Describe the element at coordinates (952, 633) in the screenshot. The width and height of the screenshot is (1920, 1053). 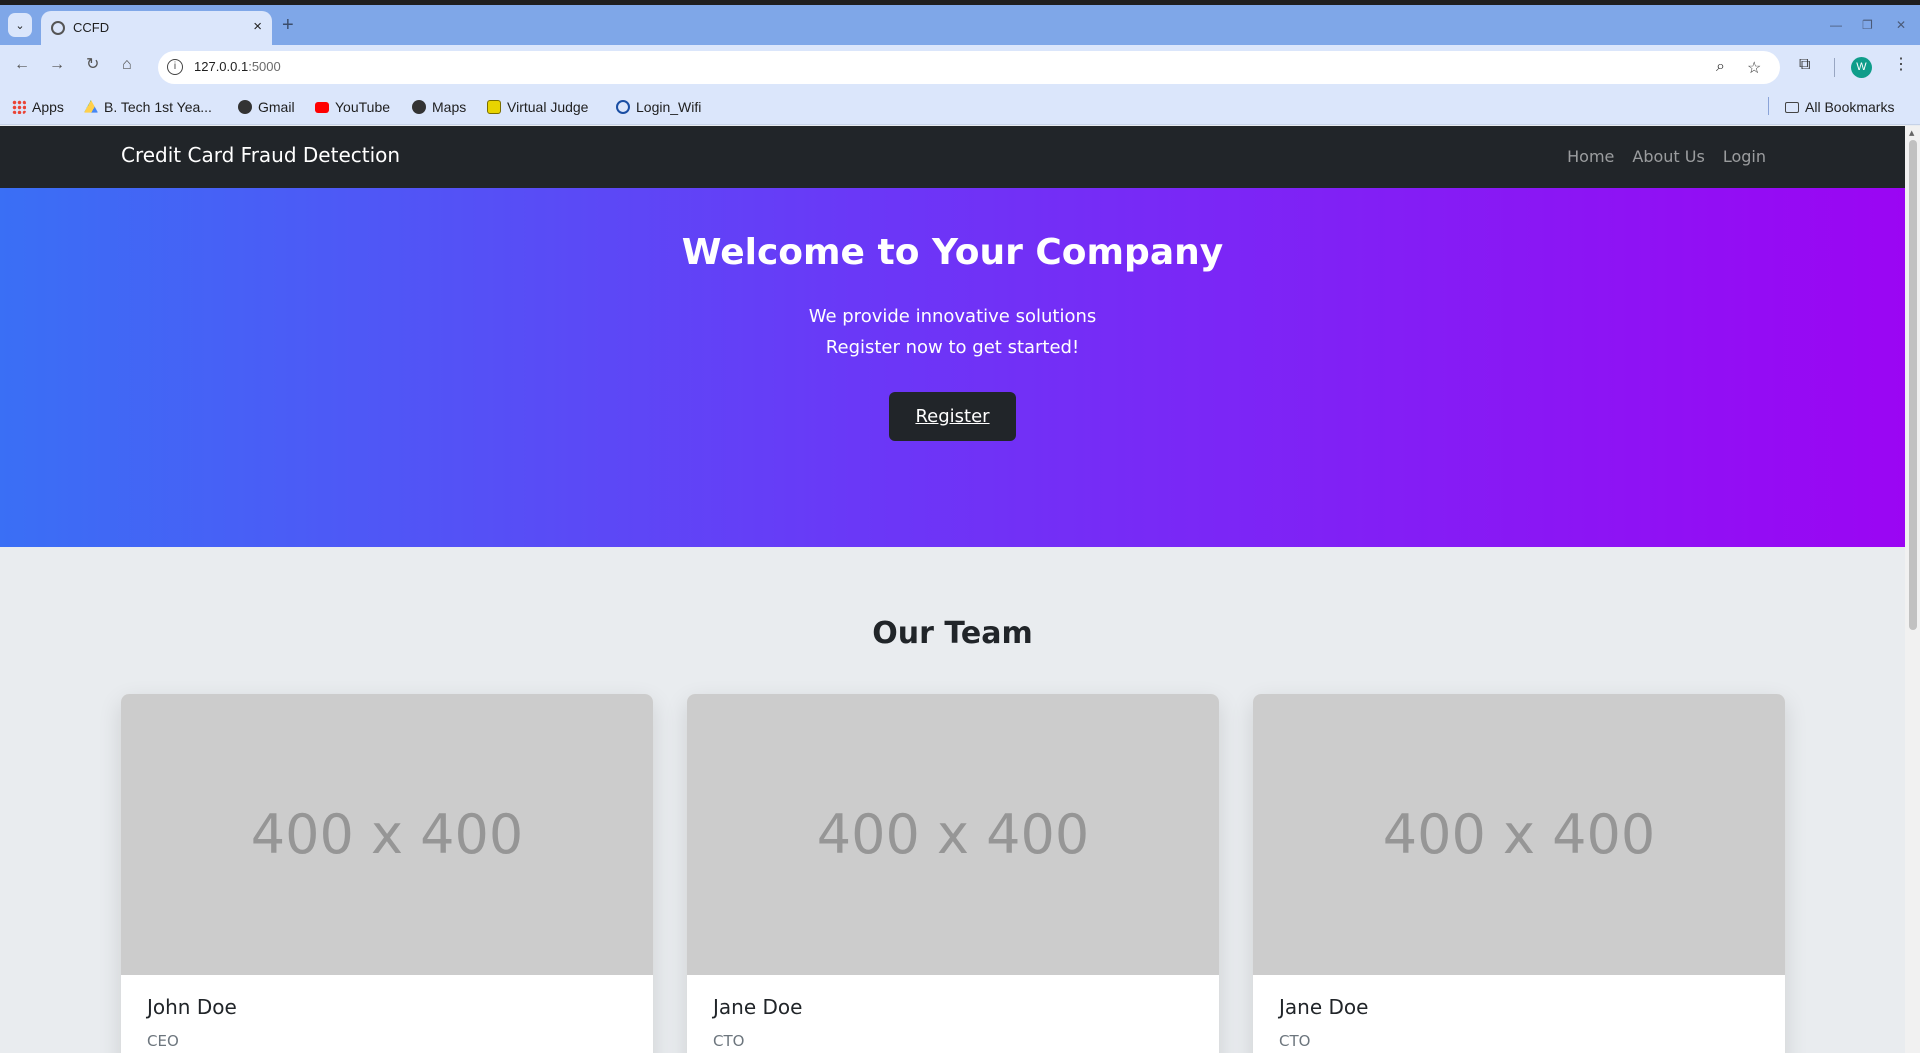
I see `team-title: Our Team` at that location.